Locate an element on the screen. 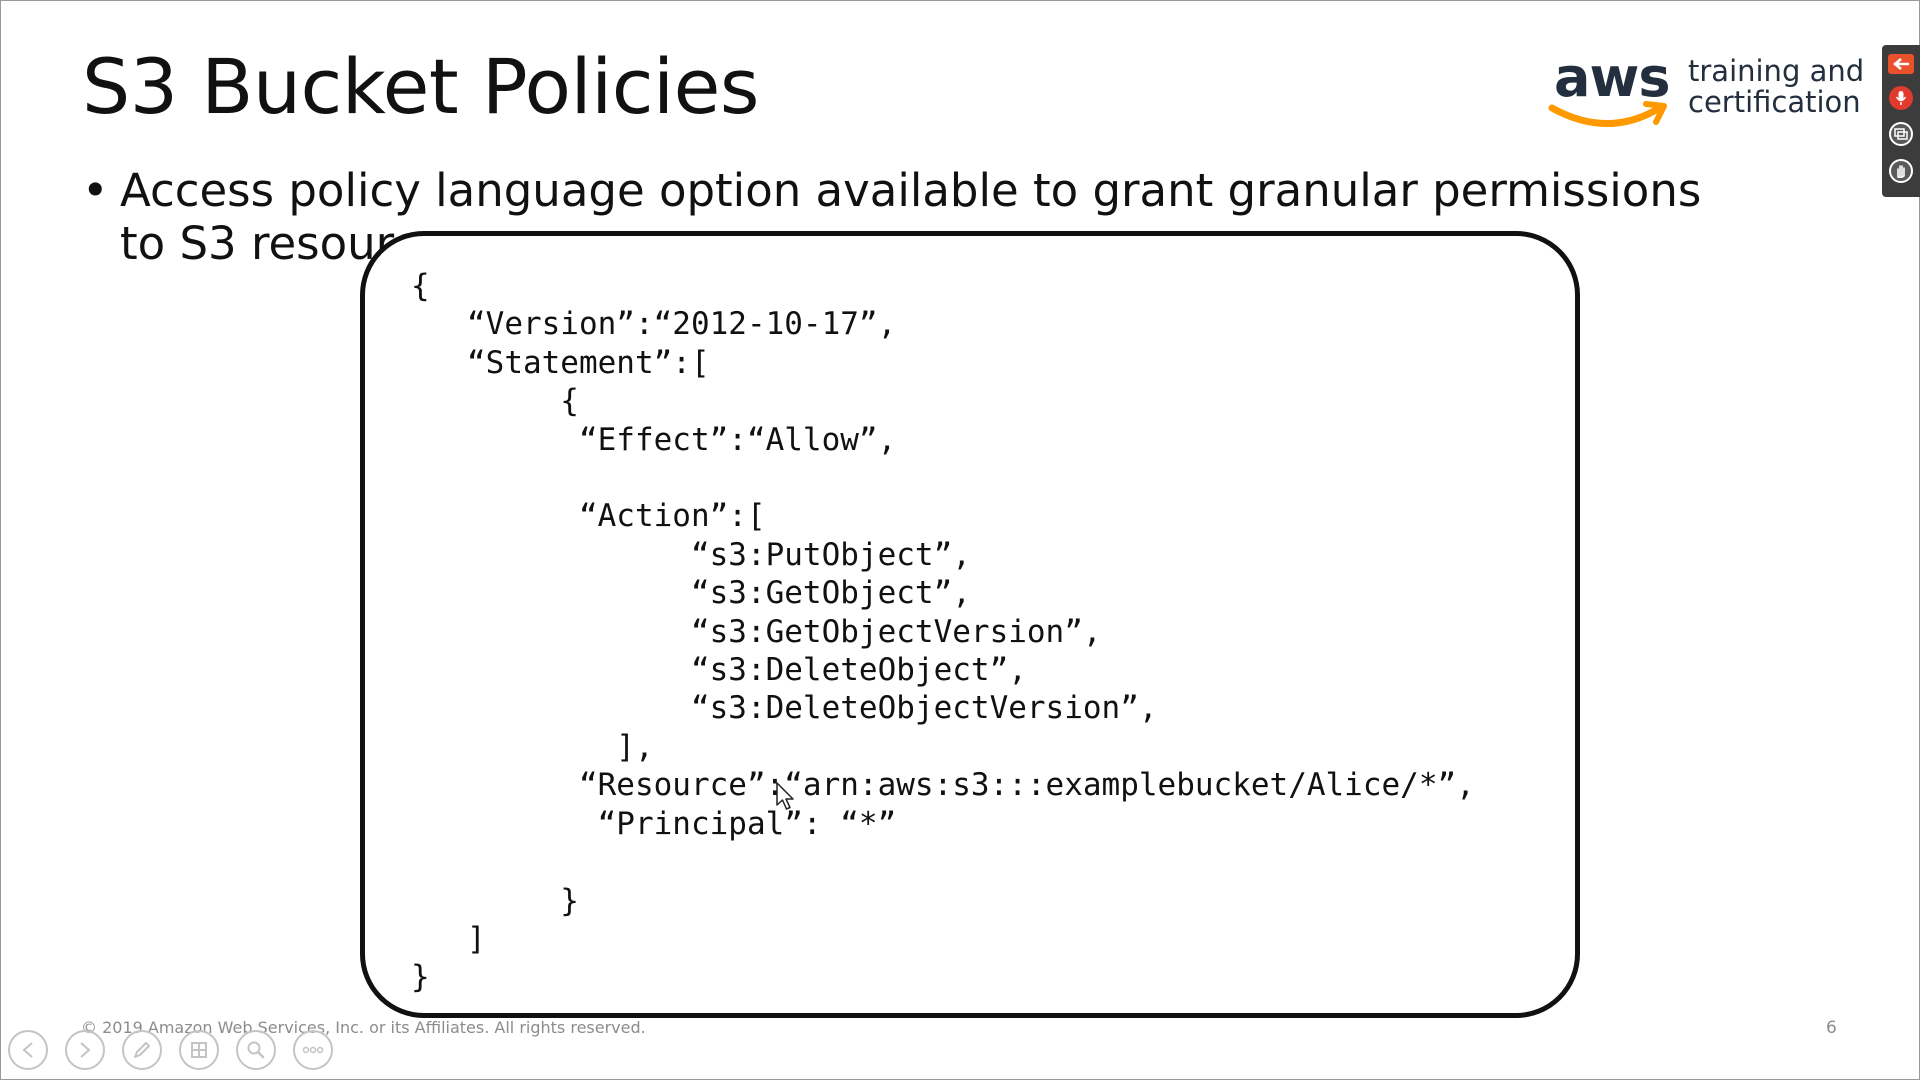 This screenshot has width=1920, height=1080. slide-number: 6 is located at coordinates (1831, 1028).